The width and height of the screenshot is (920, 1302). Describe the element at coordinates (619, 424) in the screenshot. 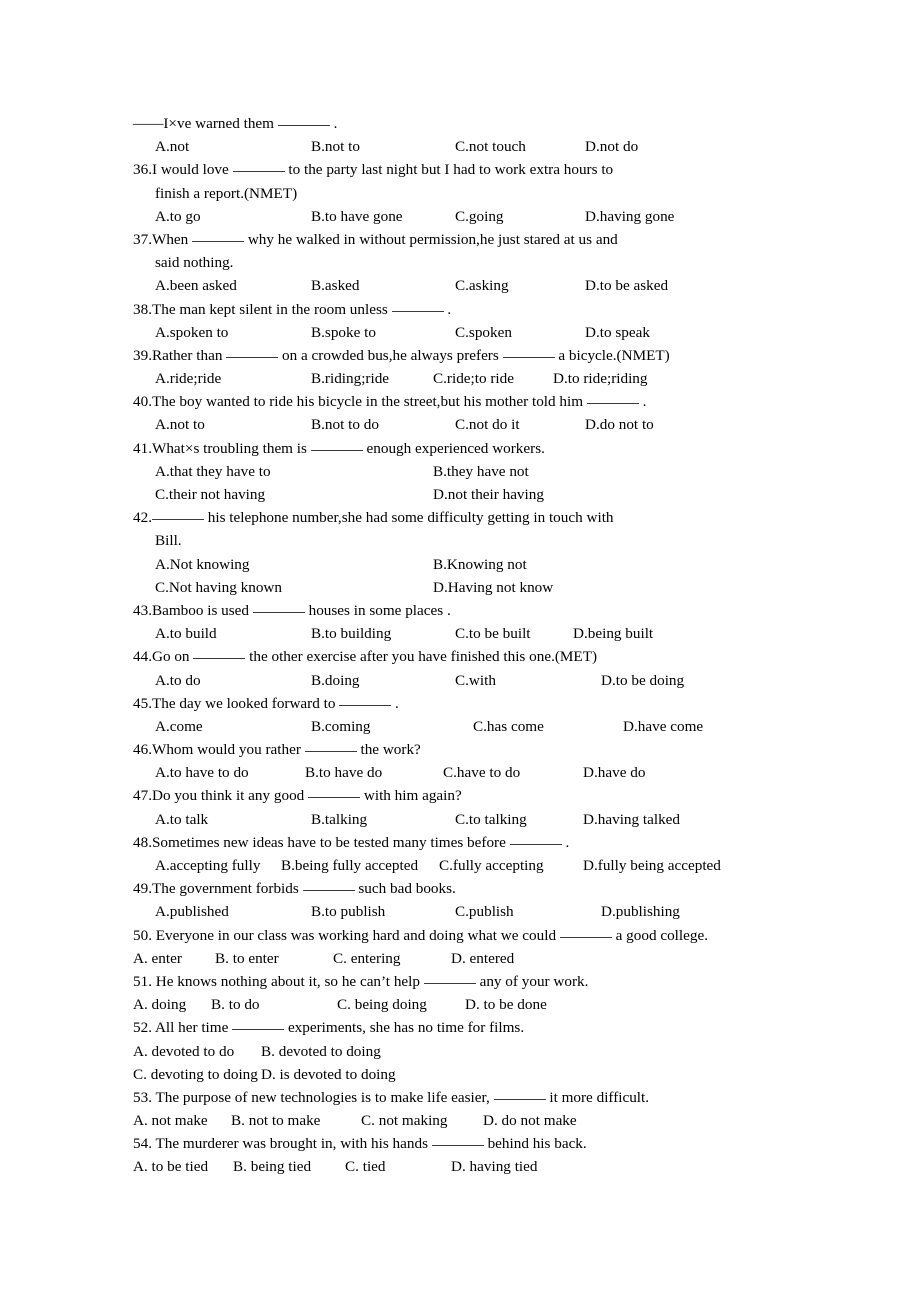

I see `answer-option: D.do not to` at that location.